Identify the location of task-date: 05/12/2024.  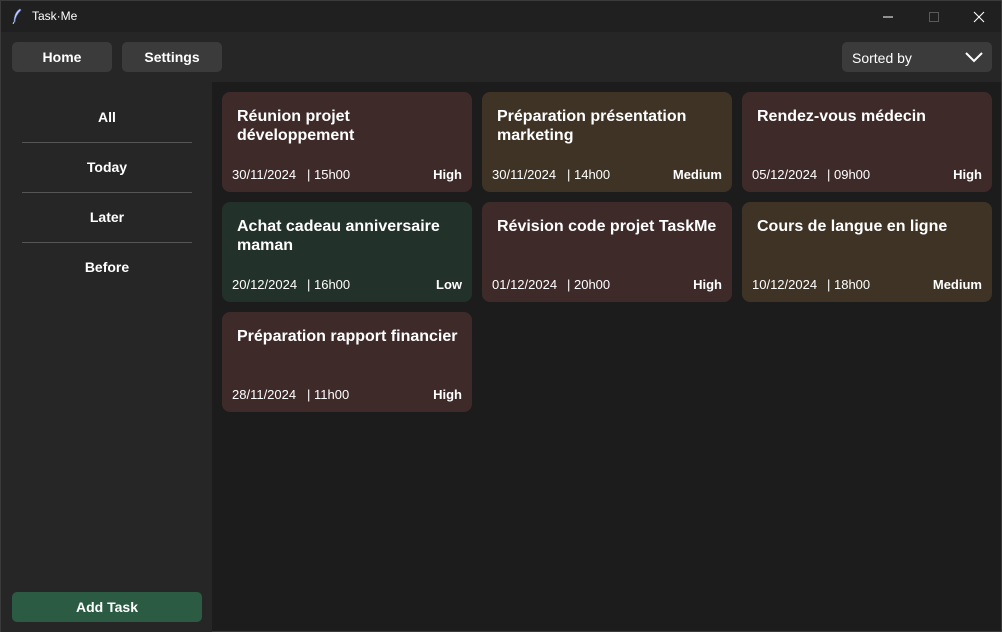
(785, 174).